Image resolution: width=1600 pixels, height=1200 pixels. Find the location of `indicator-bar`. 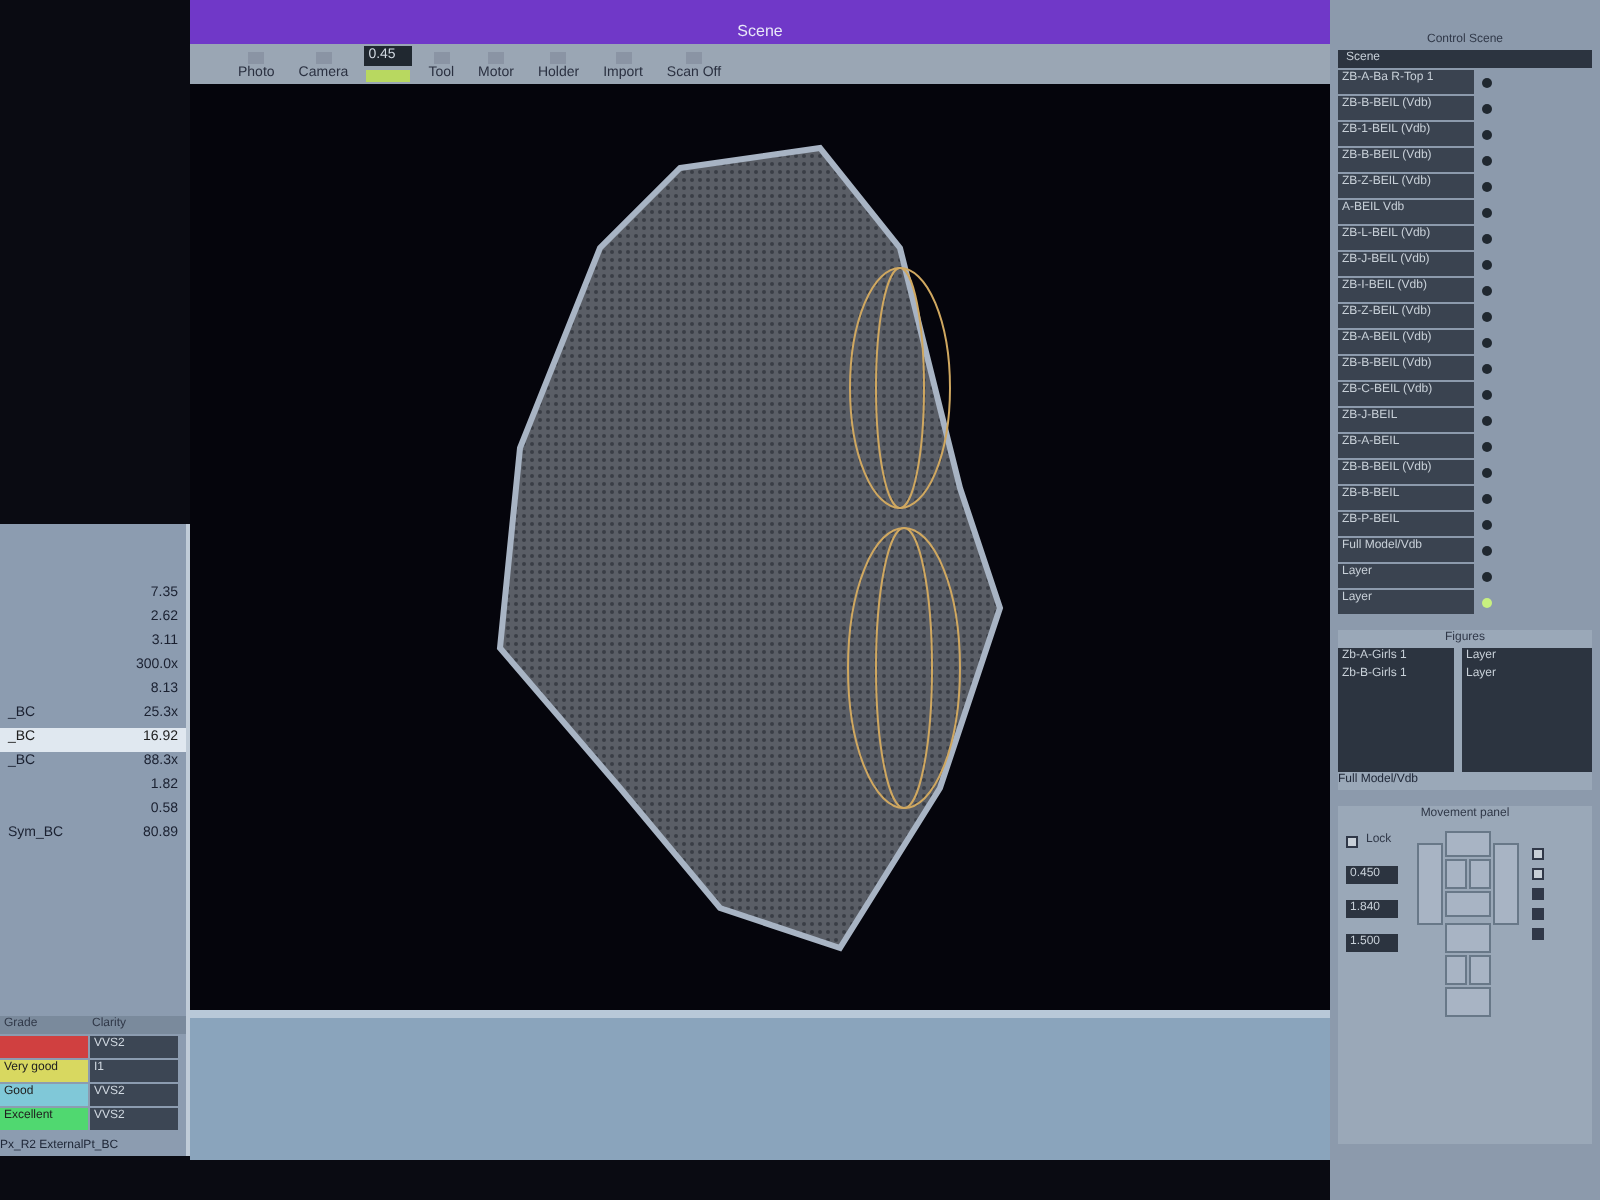

indicator-bar is located at coordinates (388, 76).